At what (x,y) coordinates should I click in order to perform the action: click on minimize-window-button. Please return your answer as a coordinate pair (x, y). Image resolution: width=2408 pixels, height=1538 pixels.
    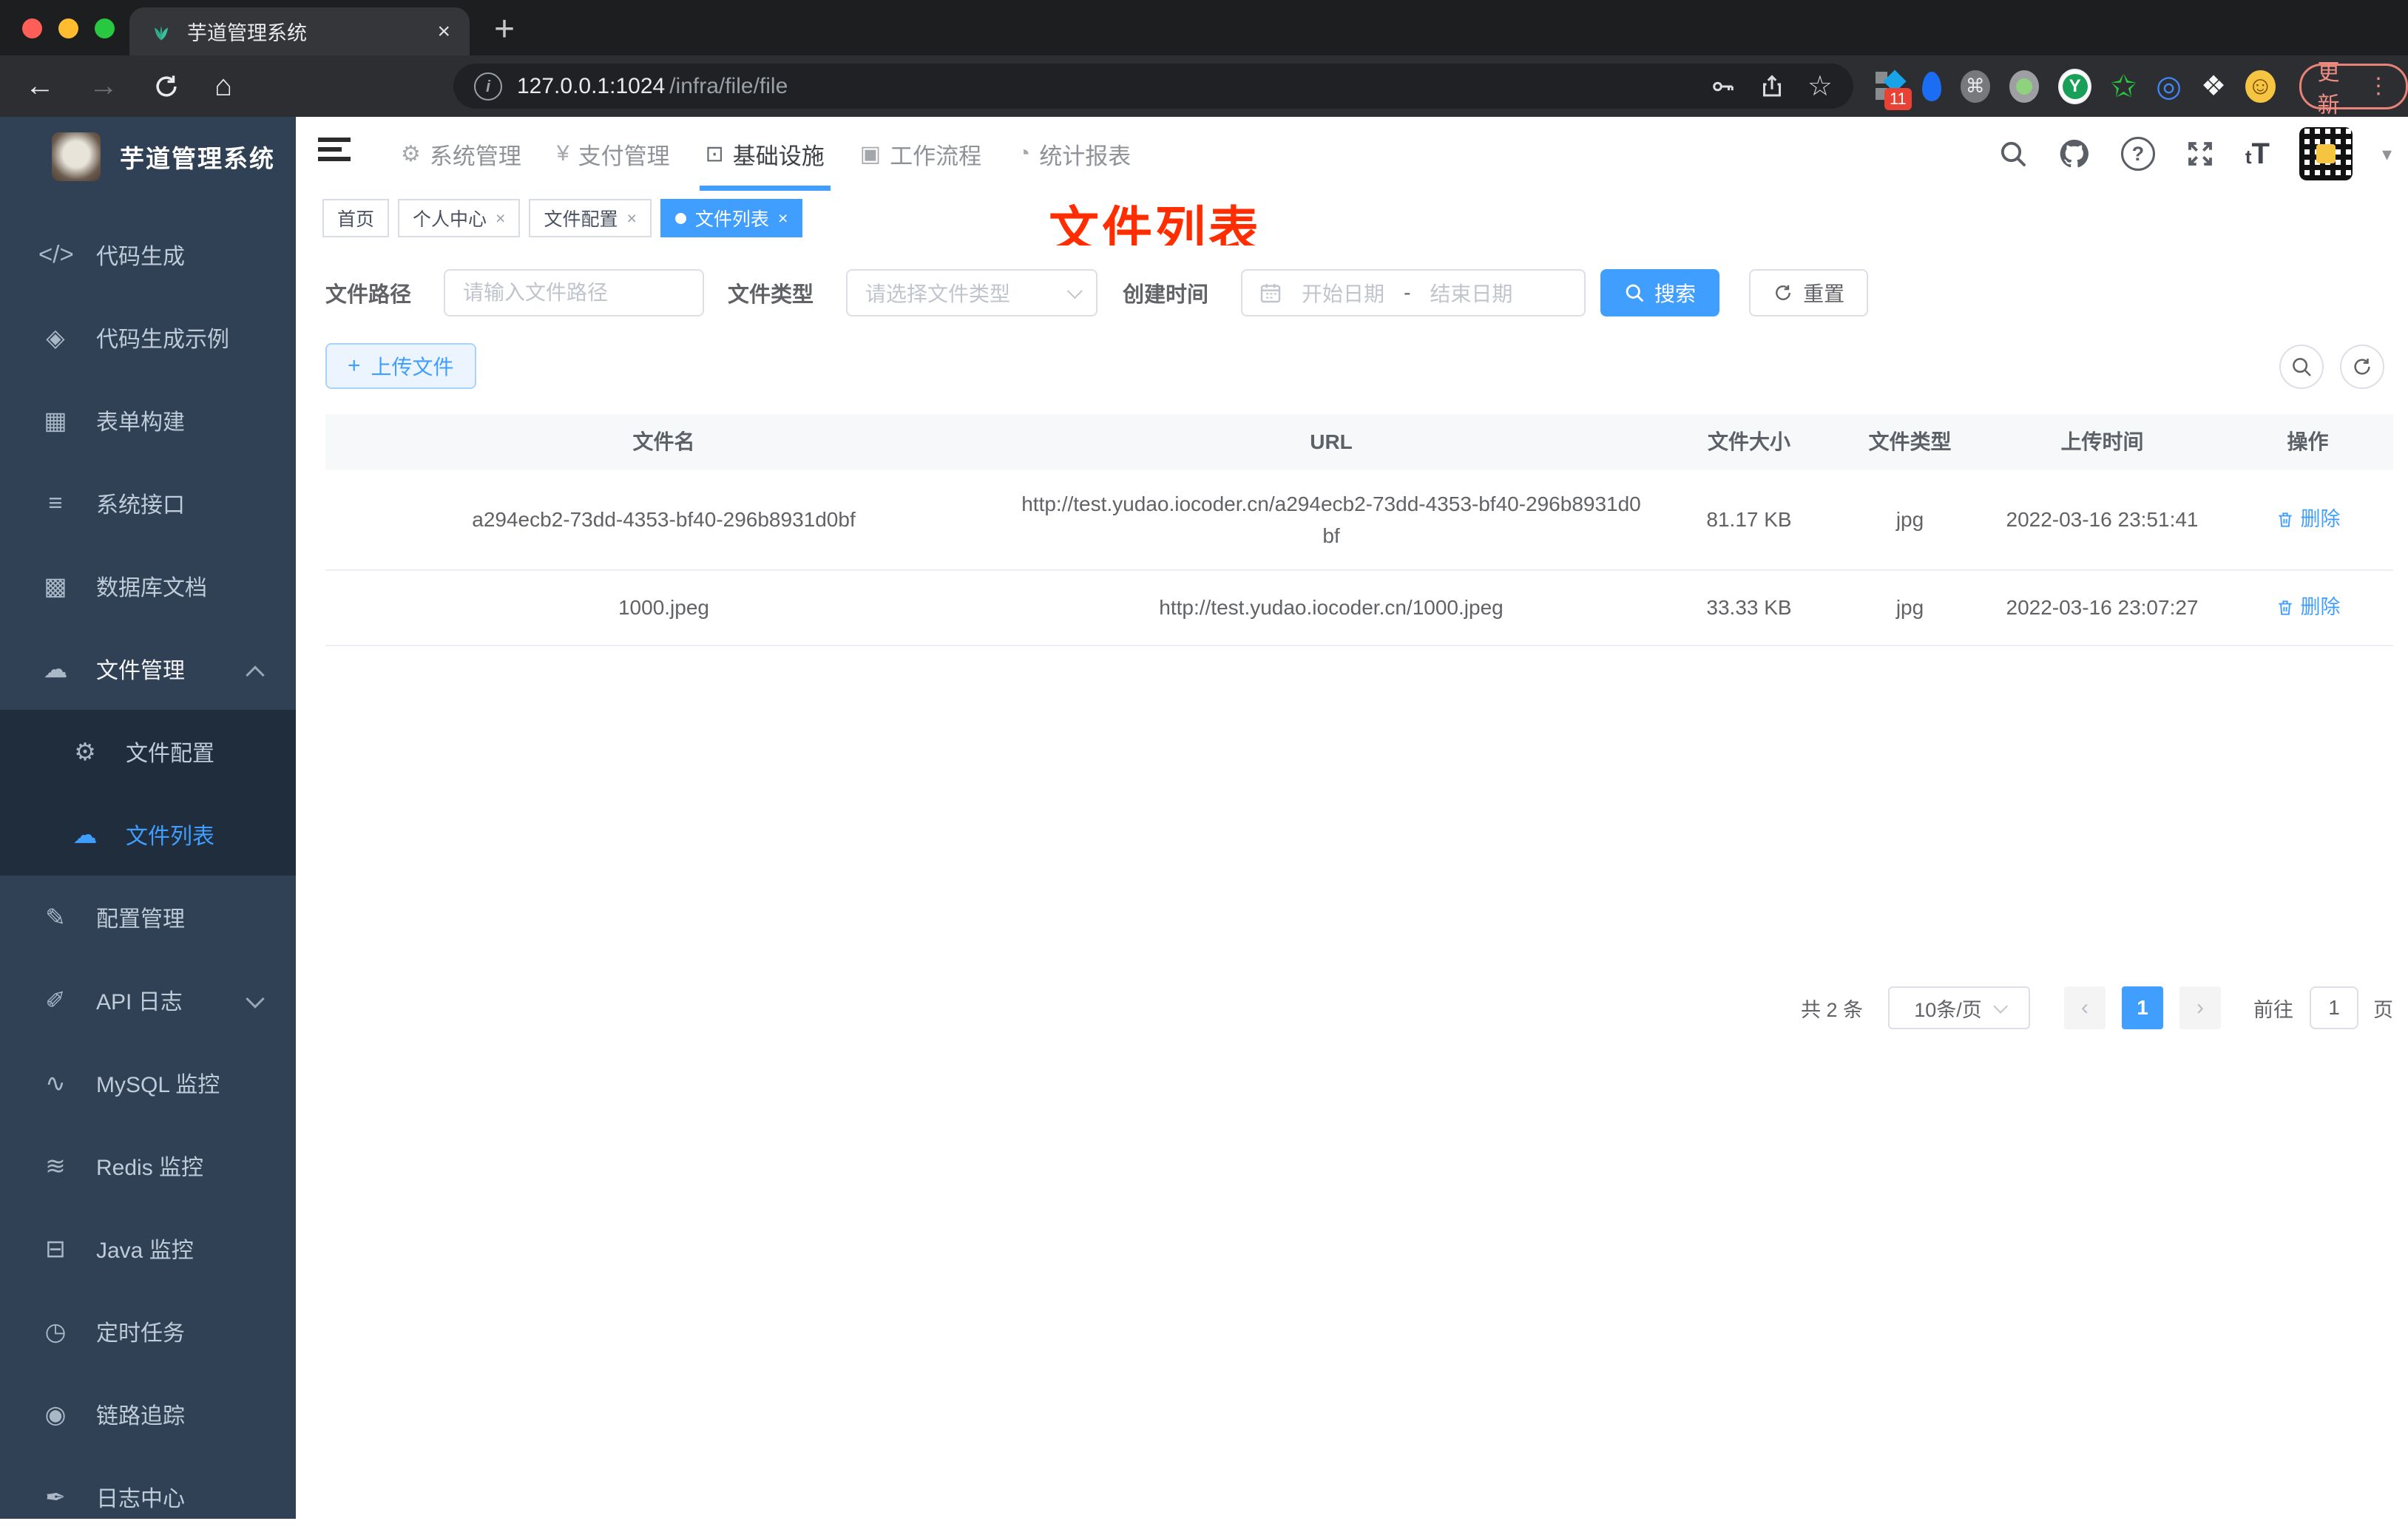
    Looking at the image, I should click on (68, 28).